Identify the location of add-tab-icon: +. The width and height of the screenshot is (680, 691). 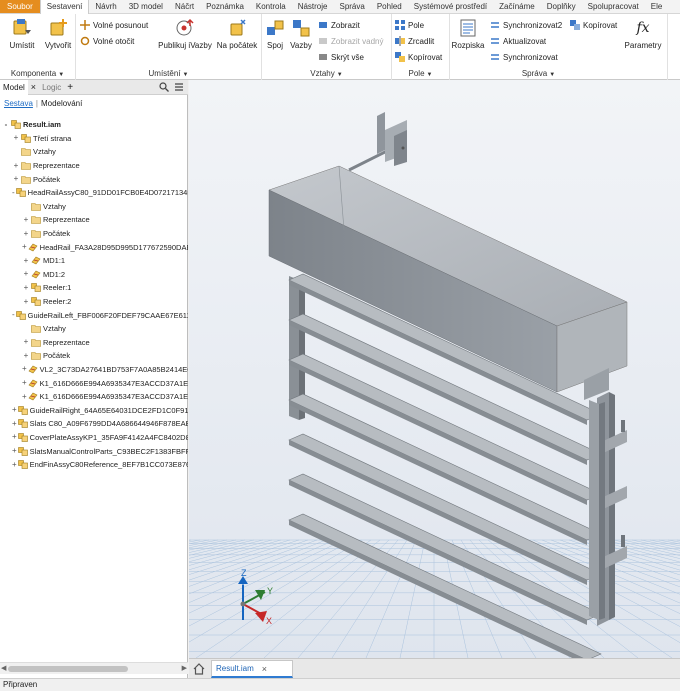
(70, 87).